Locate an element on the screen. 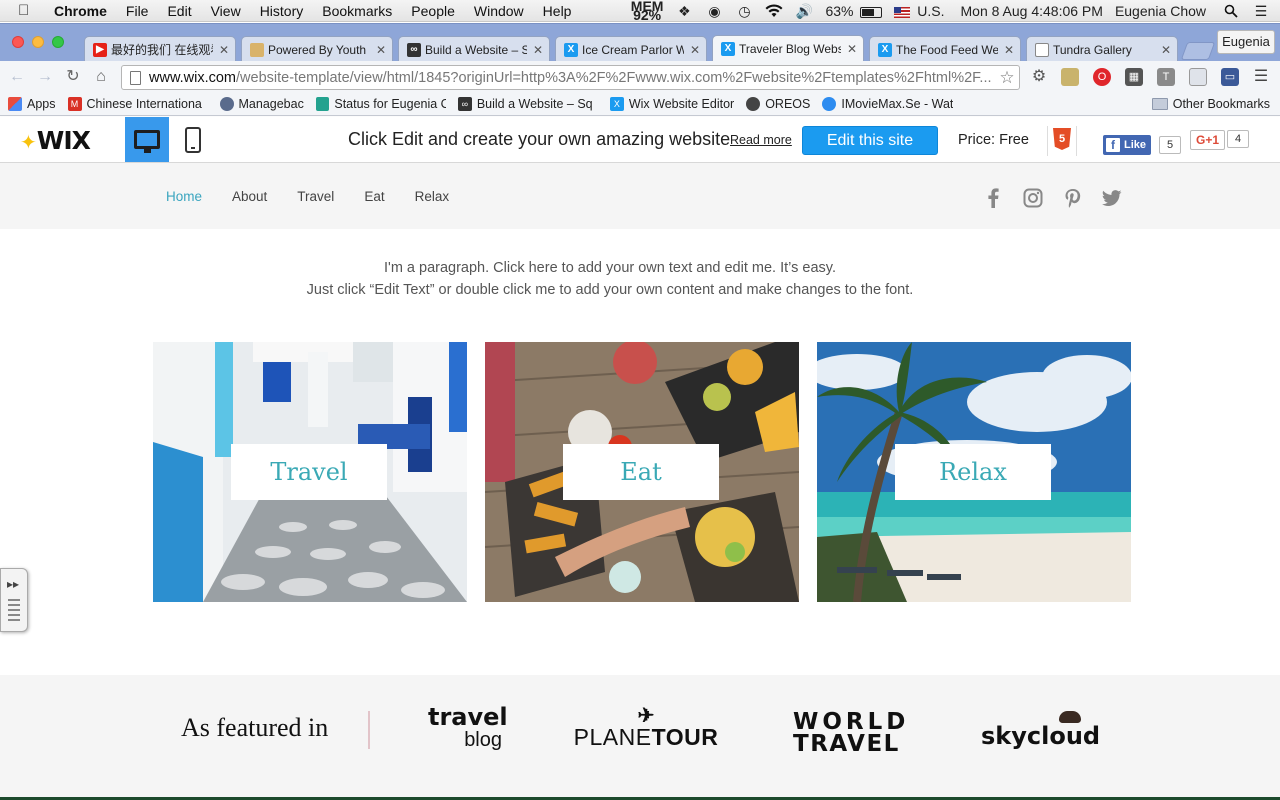  new-tab-button is located at coordinates (1198, 51).